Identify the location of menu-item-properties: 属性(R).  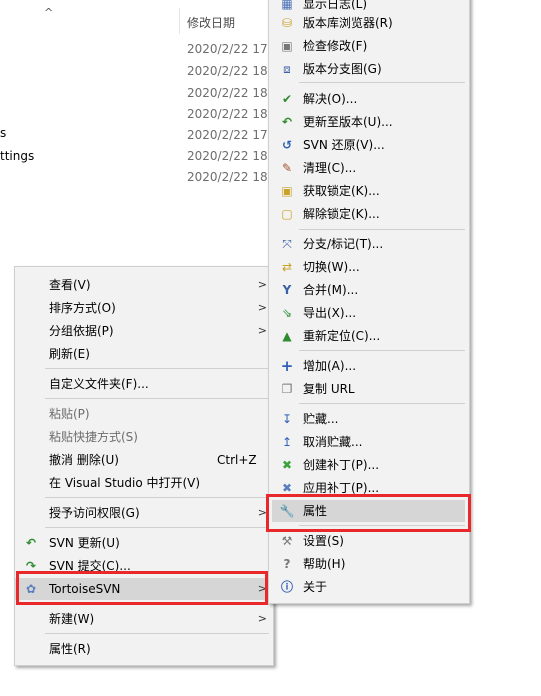
(144, 649).